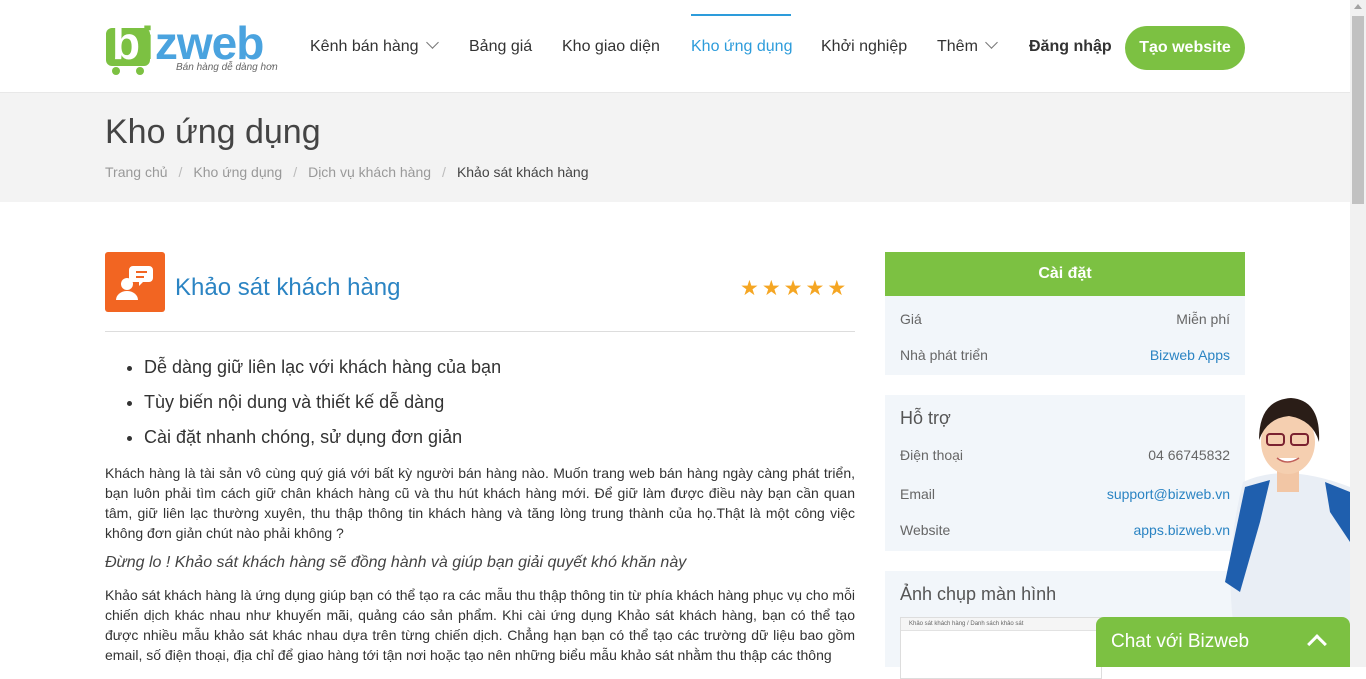 This screenshot has height=679, width=1366. I want to click on app-icon, so click(135, 282).